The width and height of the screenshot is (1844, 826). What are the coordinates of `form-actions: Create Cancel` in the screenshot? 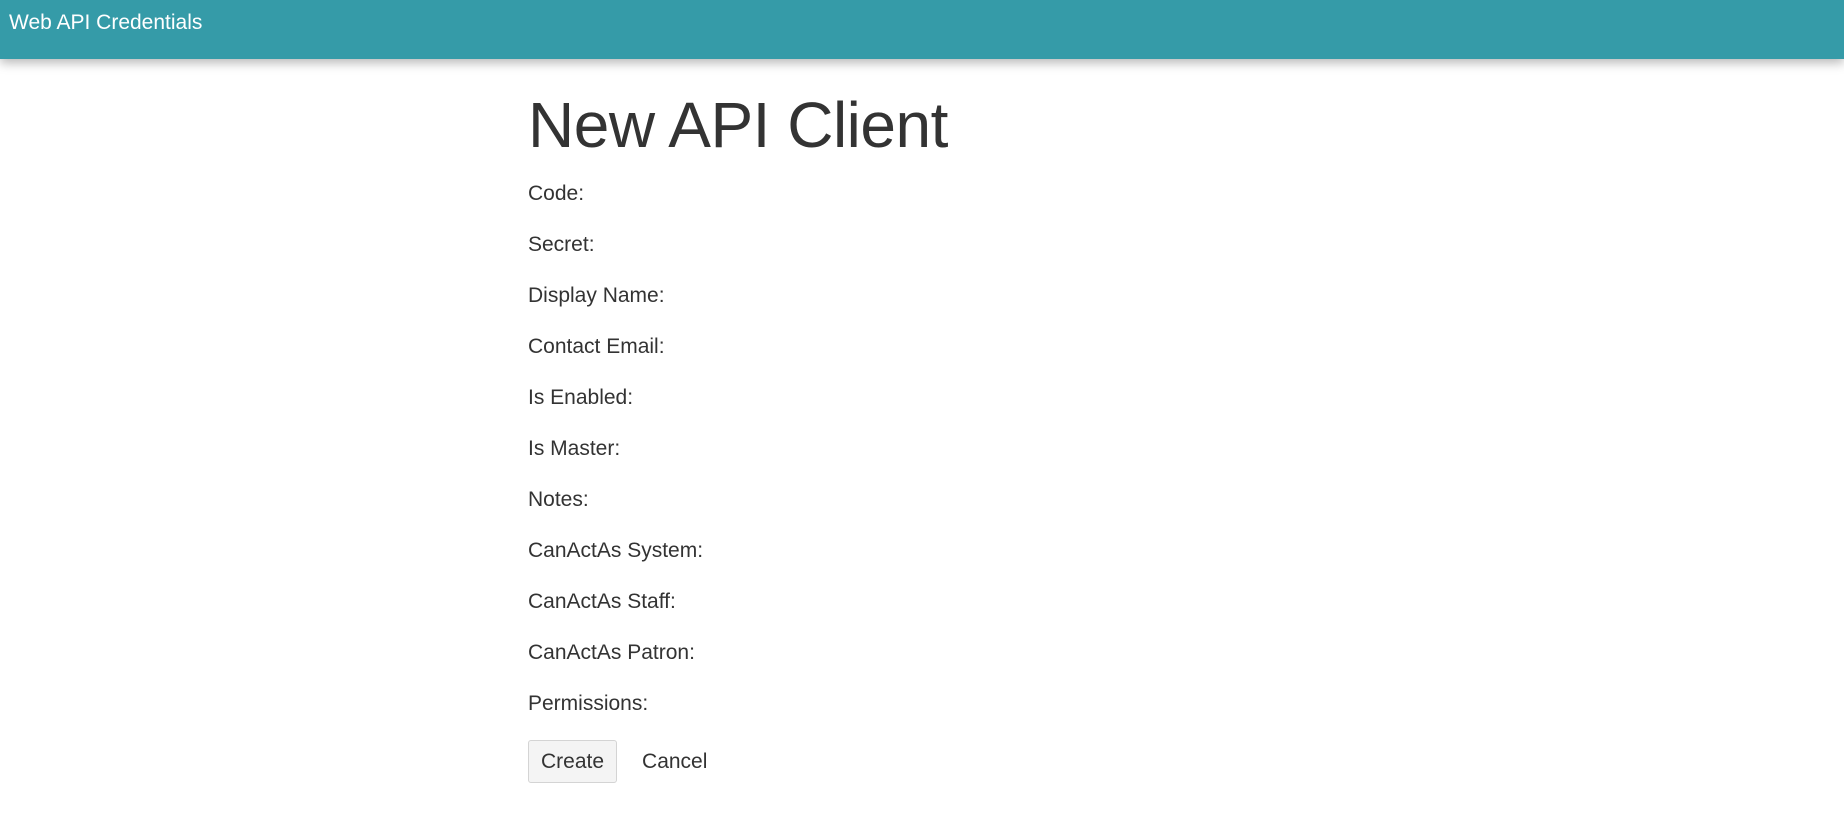 It's located at (978, 761).